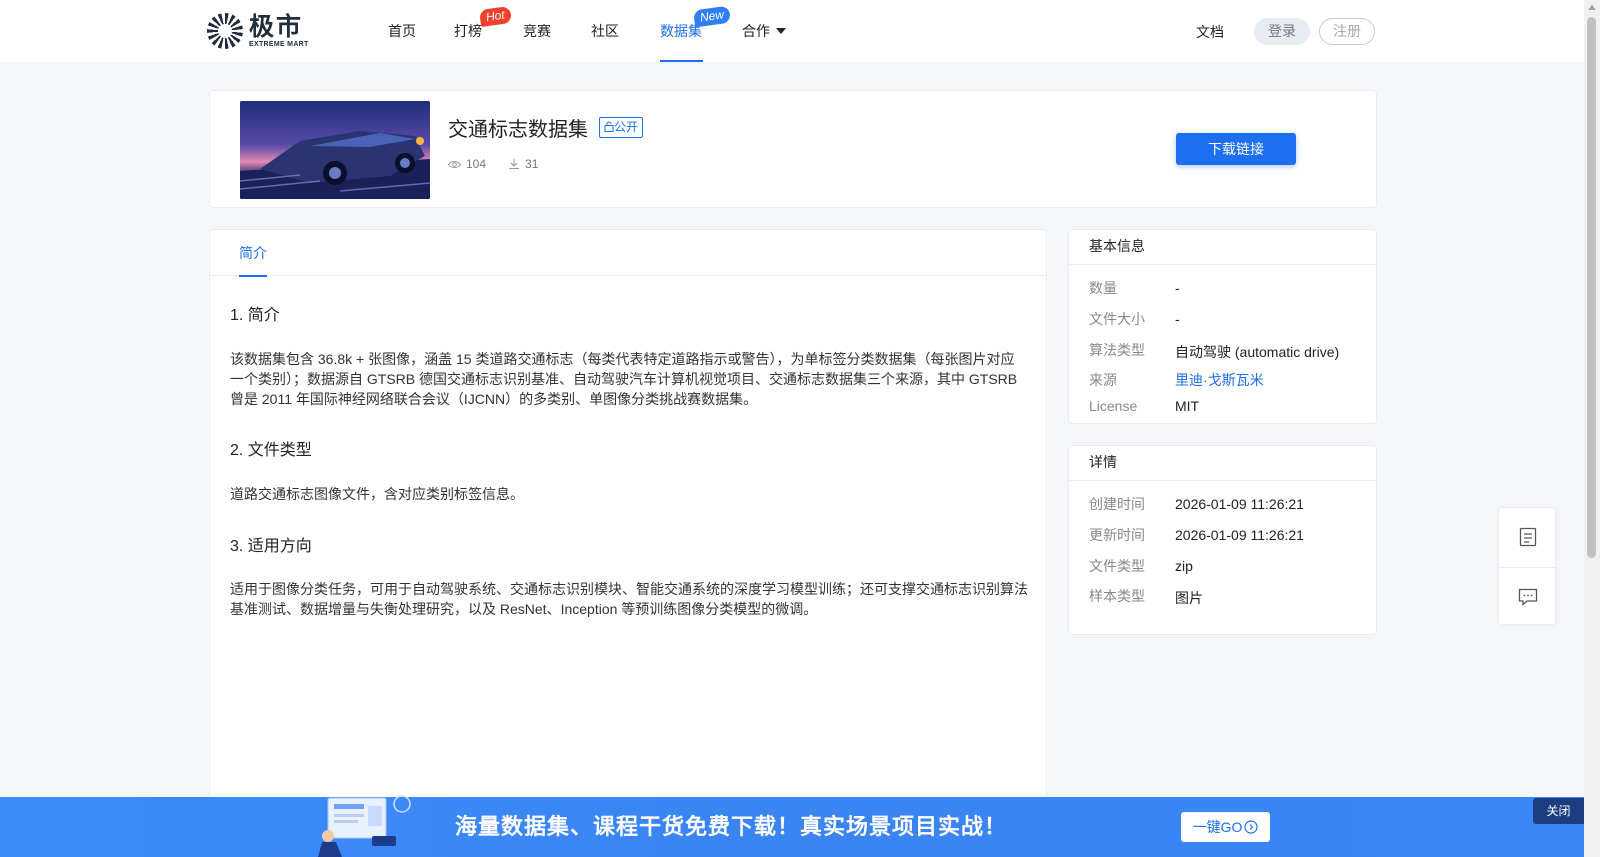 This screenshot has width=1600, height=857. What do you see at coordinates (1117, 596) in the screenshot?
I see `detail-key: 样本类型` at bounding box center [1117, 596].